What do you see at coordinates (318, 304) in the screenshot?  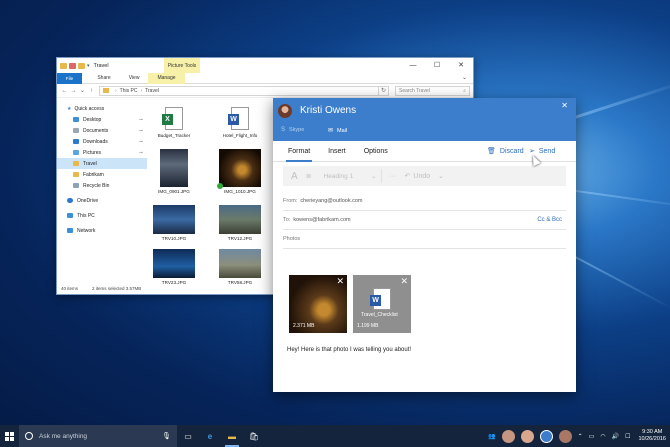 I see `attachment-photo: ✕ 2.371 MB` at bounding box center [318, 304].